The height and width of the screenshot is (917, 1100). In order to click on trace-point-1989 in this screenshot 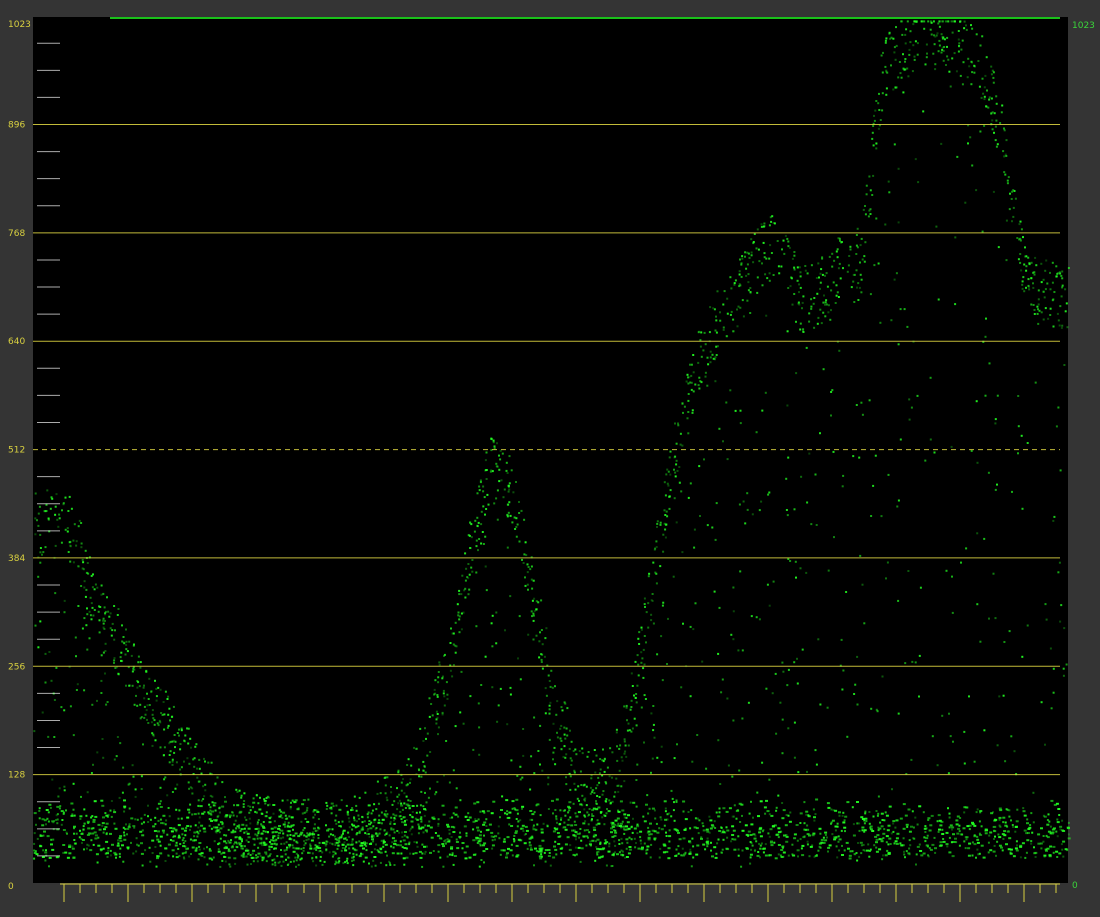, I will do `click(630, 802)`.